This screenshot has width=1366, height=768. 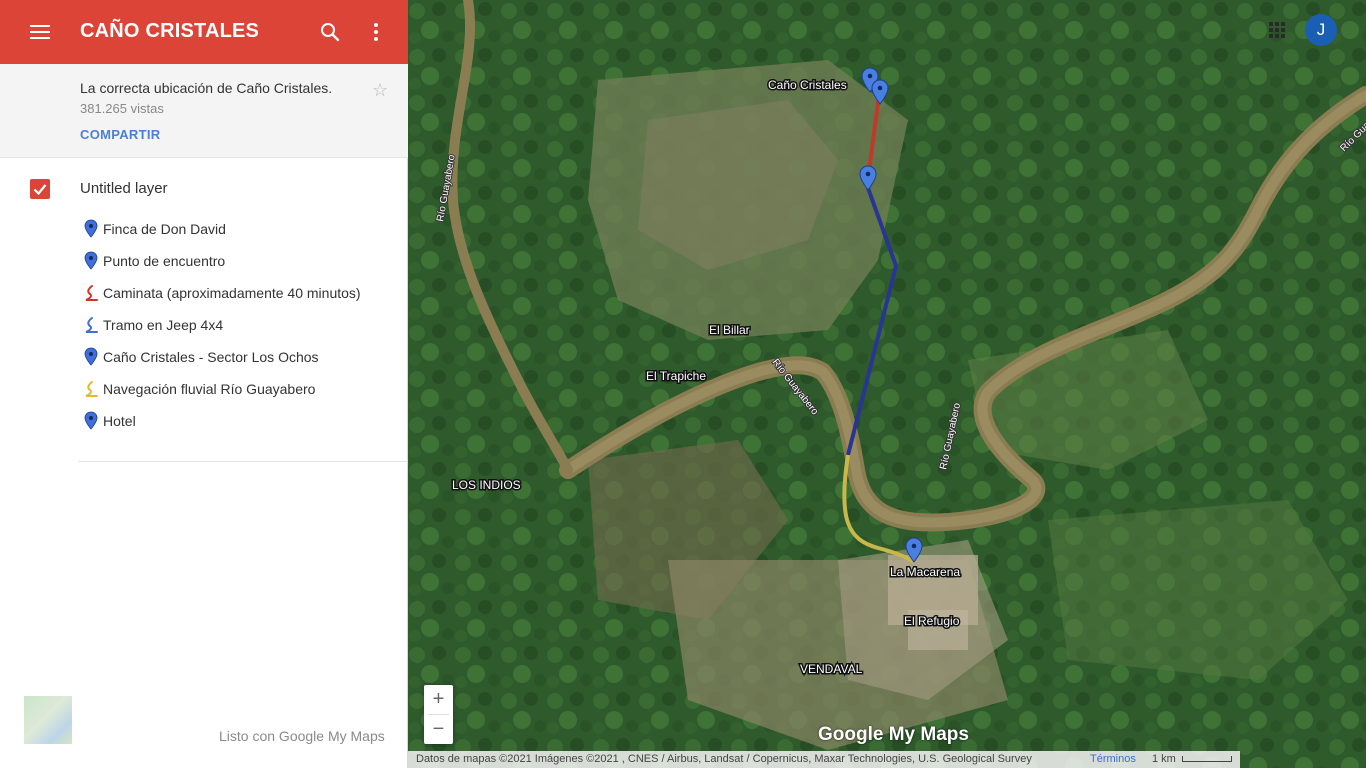 What do you see at coordinates (40, 189) in the screenshot?
I see `layer-checkbox` at bounding box center [40, 189].